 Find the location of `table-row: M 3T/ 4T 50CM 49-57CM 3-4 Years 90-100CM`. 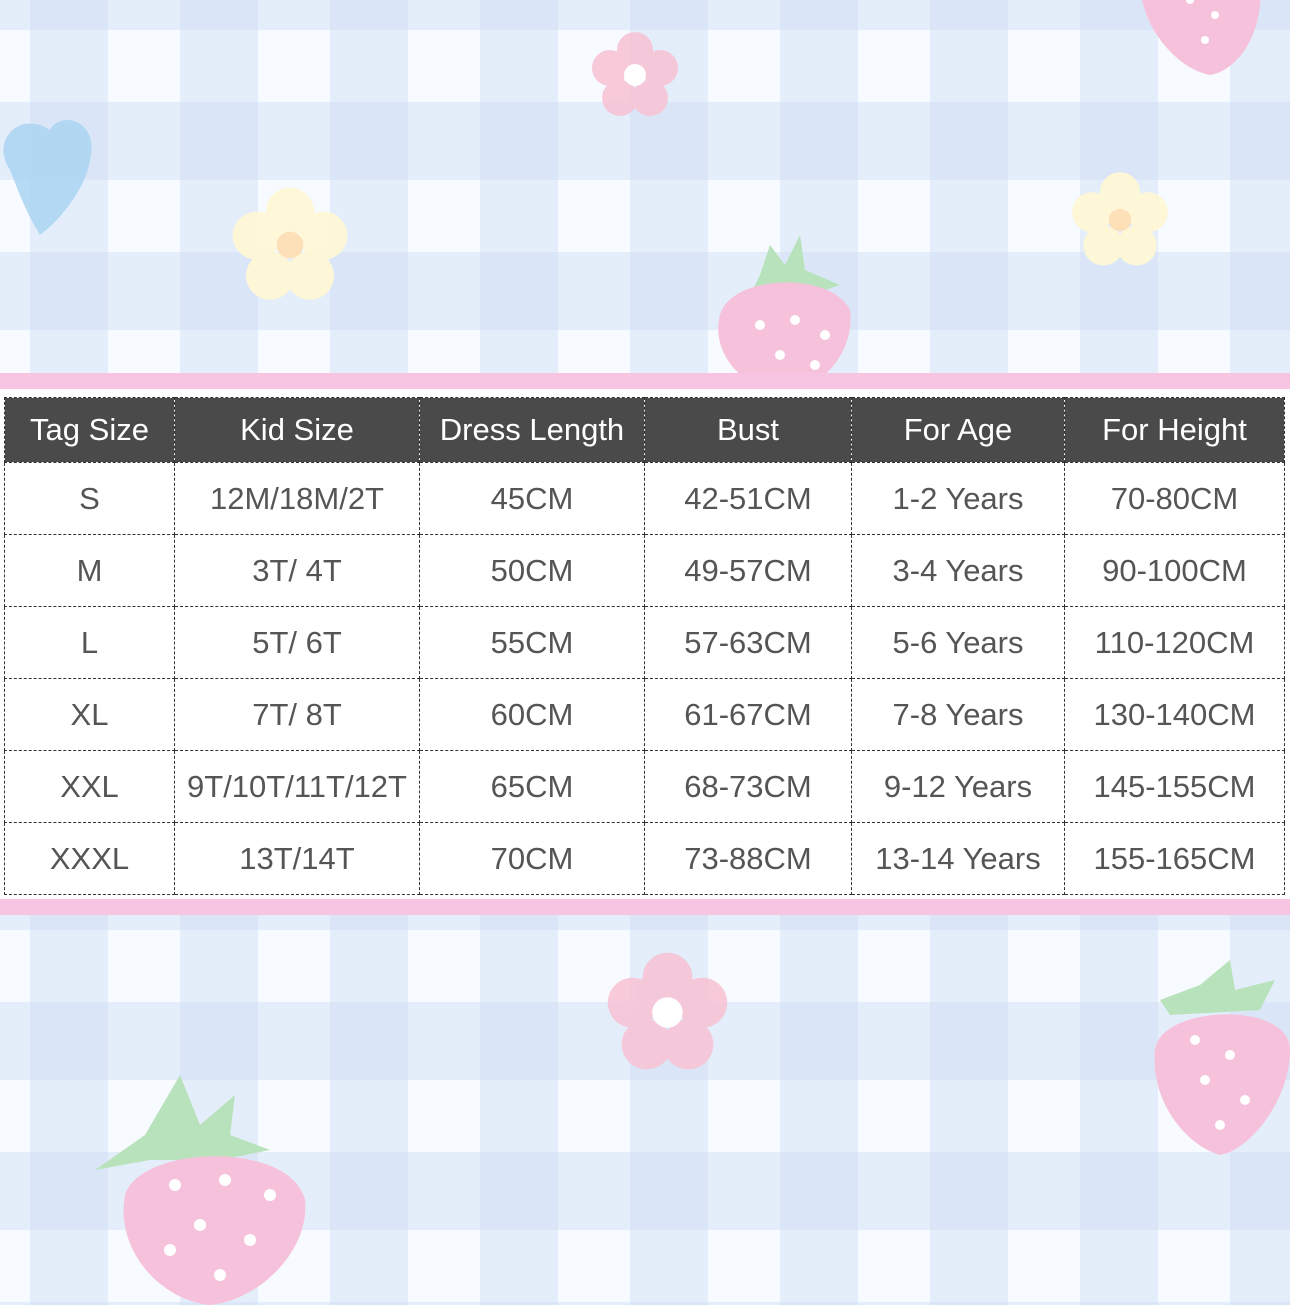

table-row: M 3T/ 4T 50CM 49-57CM 3-4 Years 90-100CM is located at coordinates (644, 570).